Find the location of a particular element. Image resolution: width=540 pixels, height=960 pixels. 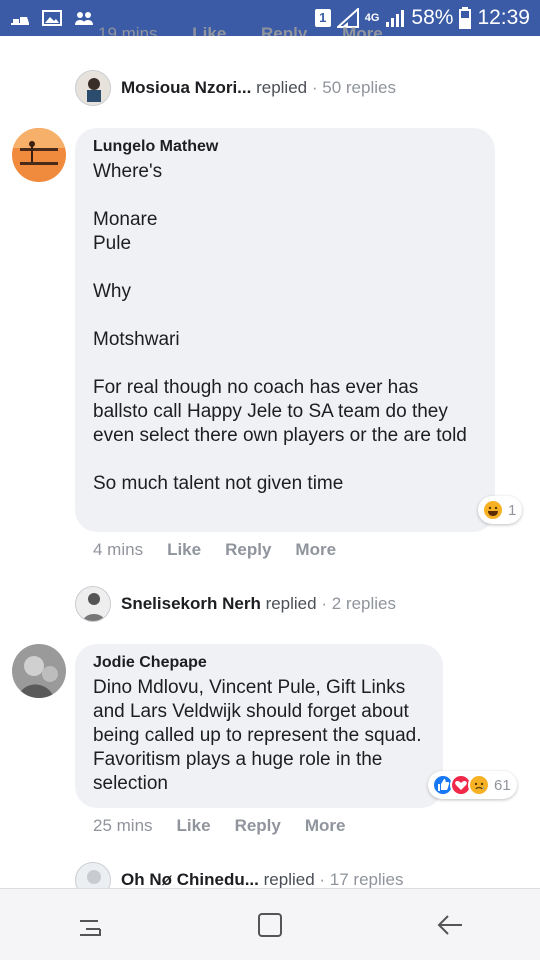

people-icon is located at coordinates (84, 18).